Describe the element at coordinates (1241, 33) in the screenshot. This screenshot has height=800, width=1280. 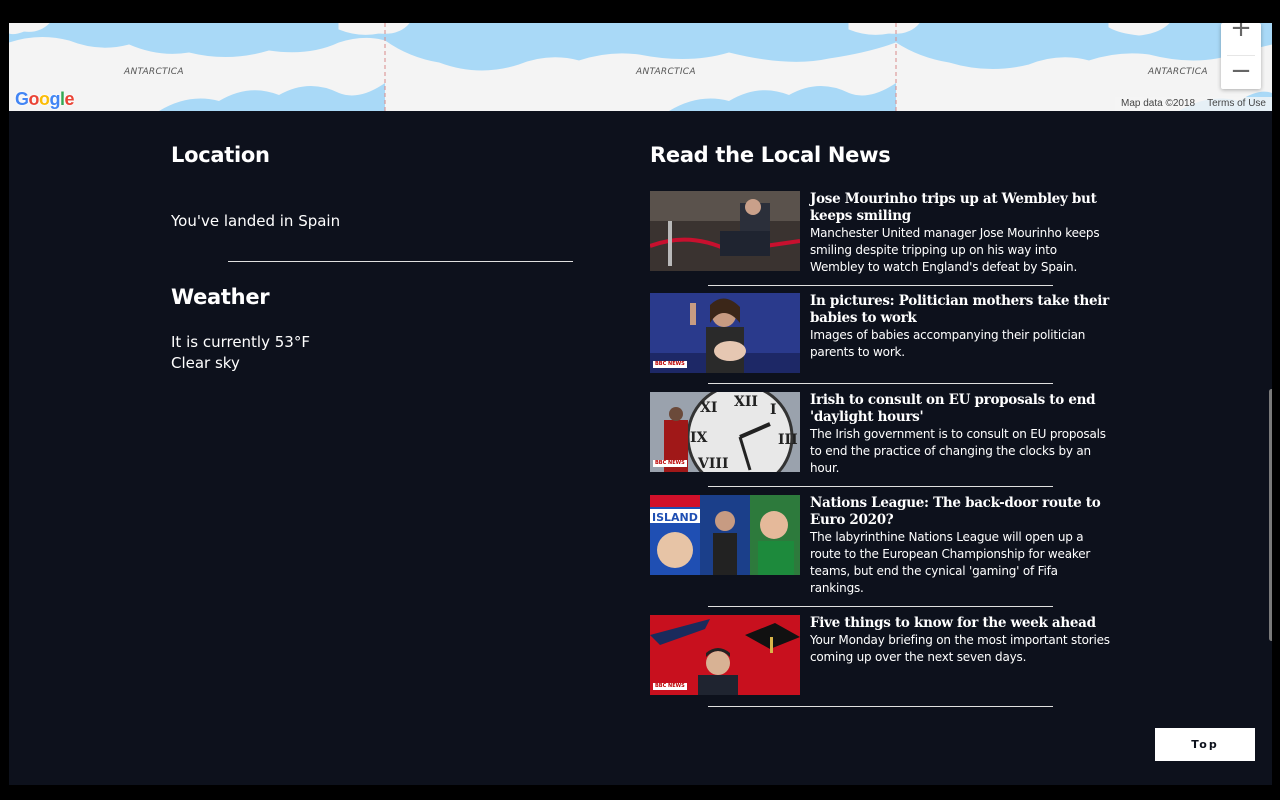
I see `zoom-in-button: +` at that location.